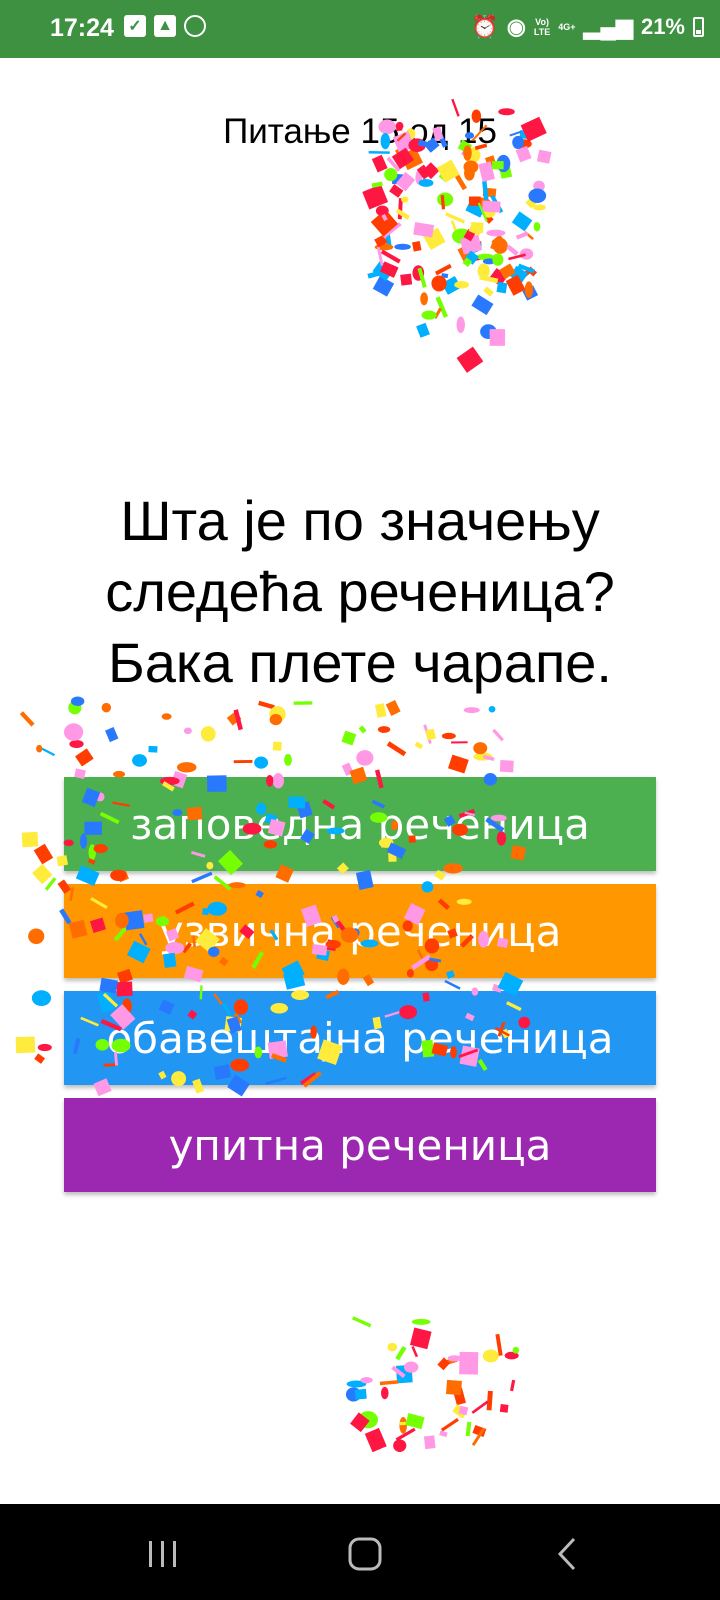  Describe the element at coordinates (360, 1145) in the screenshot. I see `answer-button-interrogative: упитна реченица` at that location.